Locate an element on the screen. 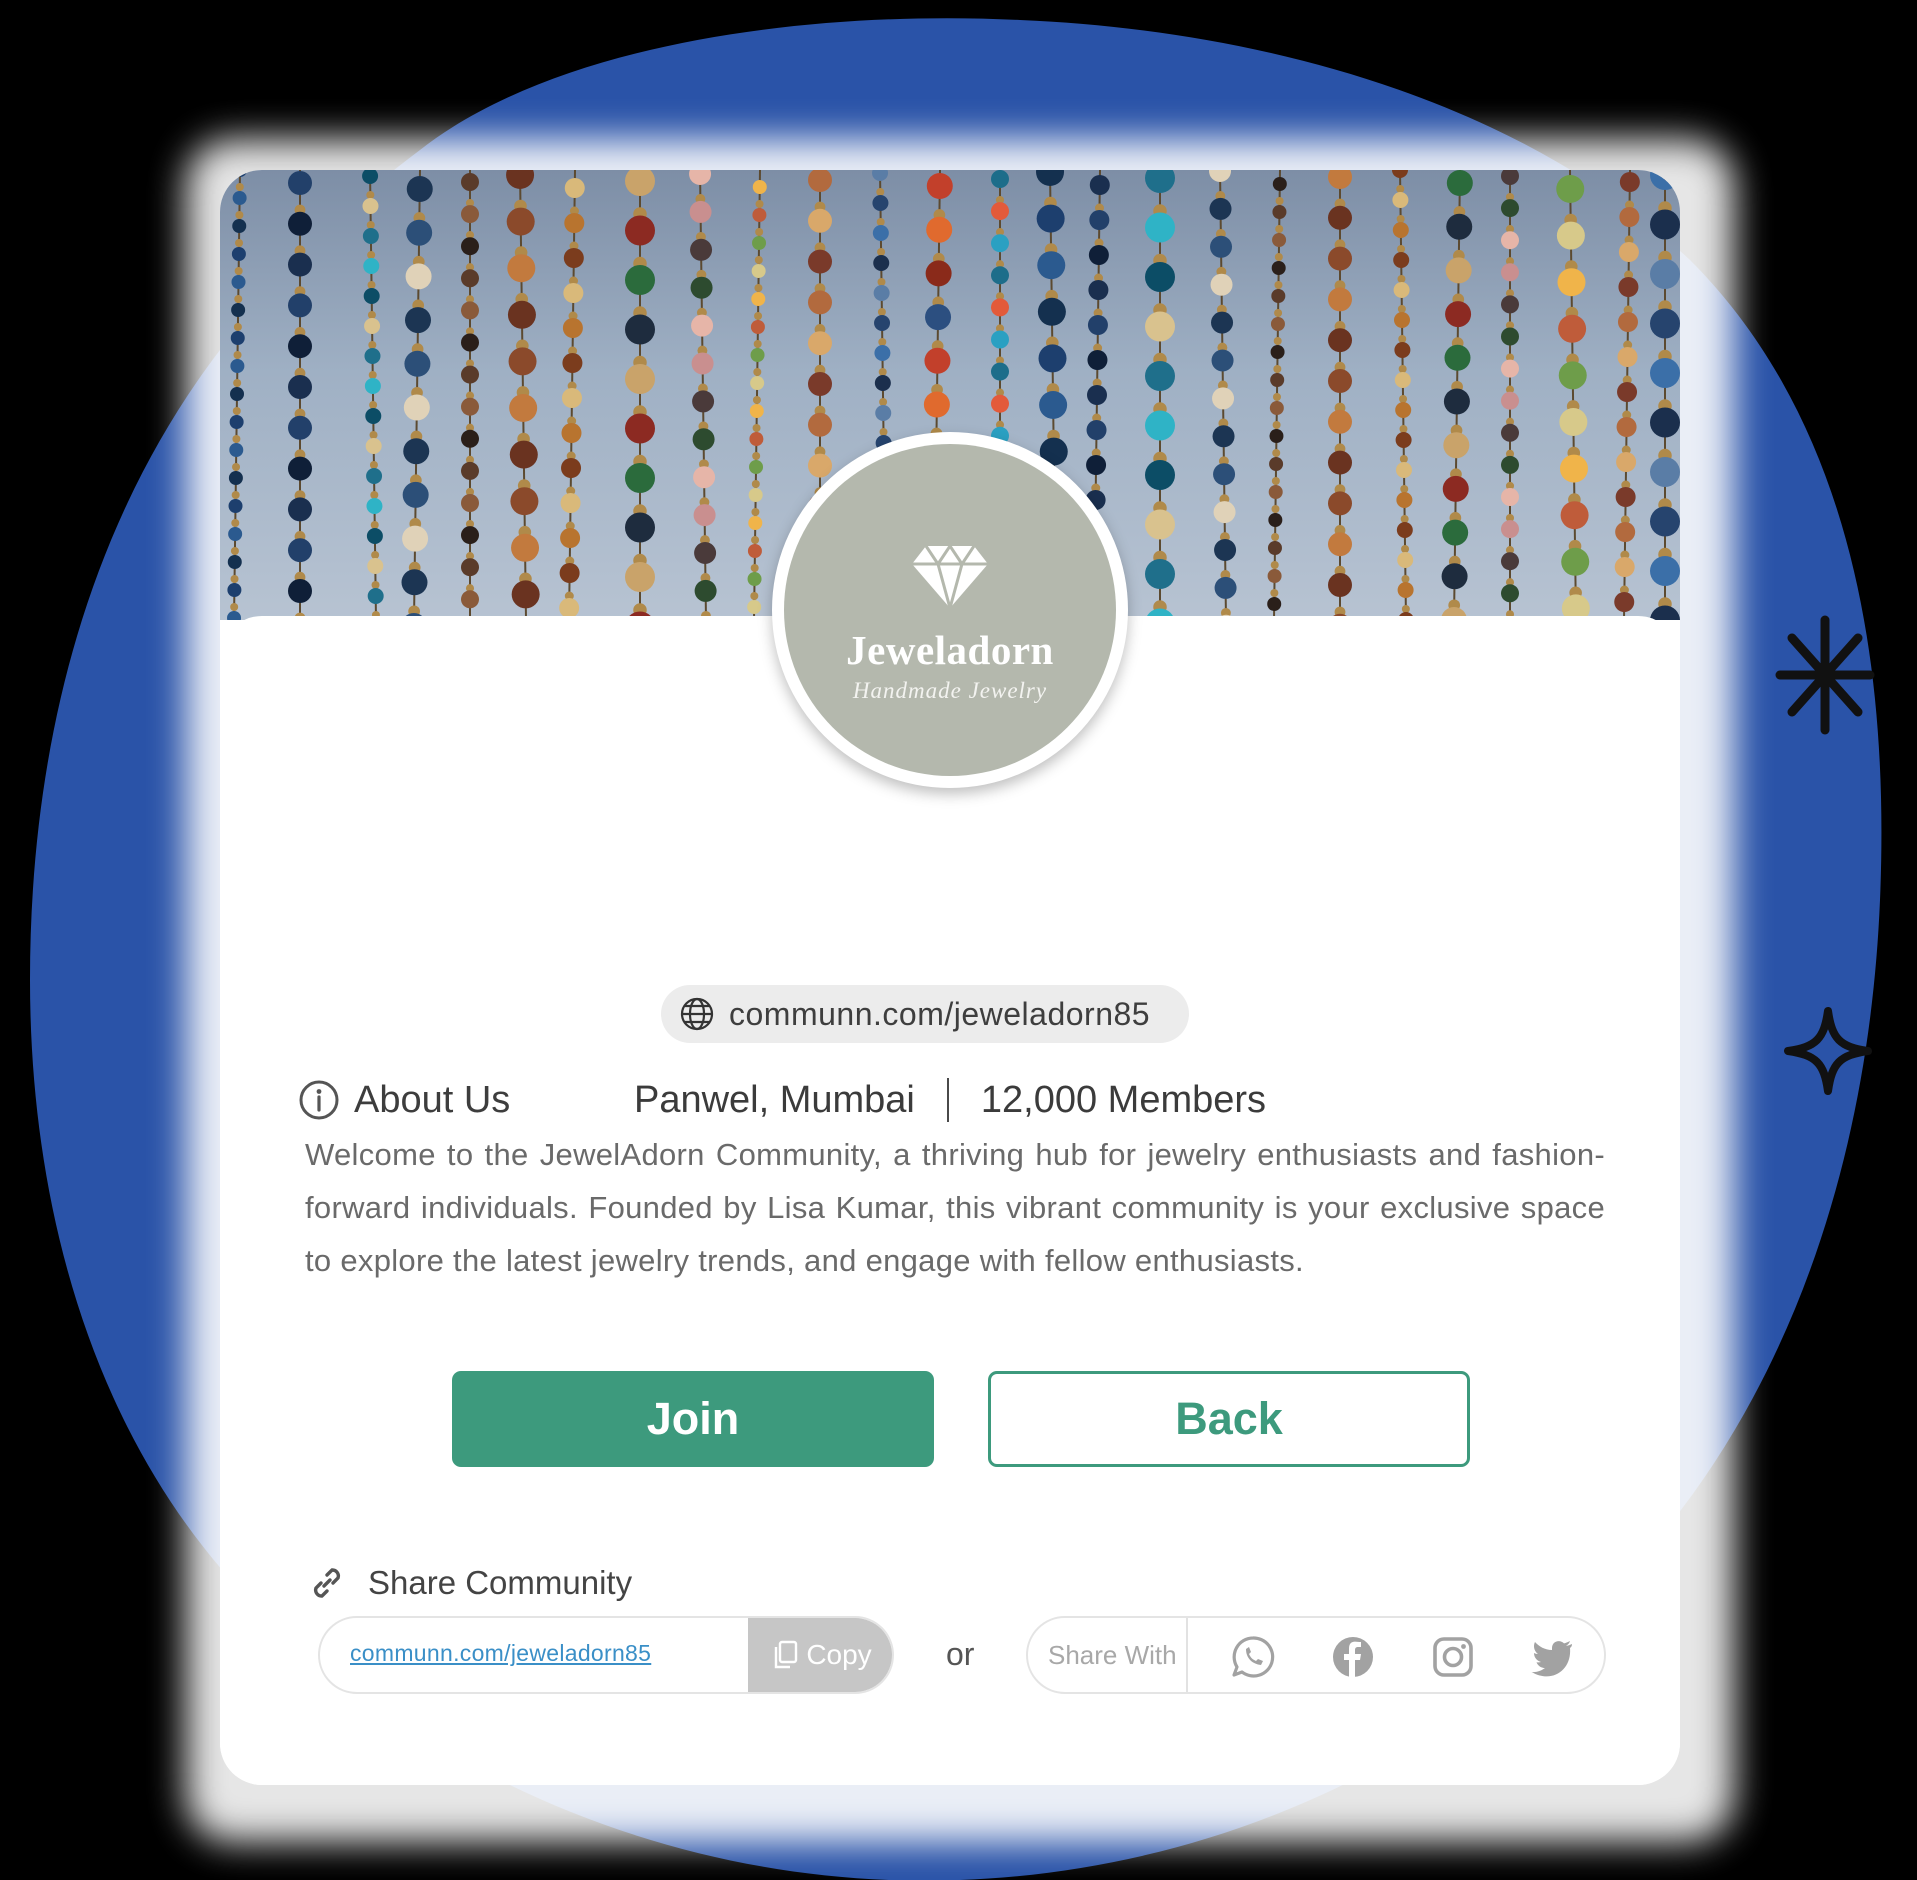 This screenshot has height=1880, width=1917. back-button: Back is located at coordinates (1229, 1419).